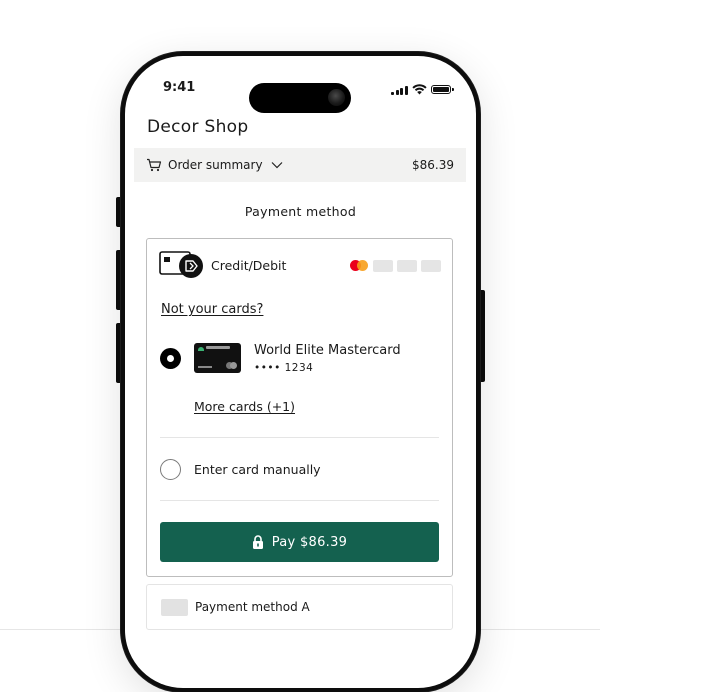 This screenshot has height=692, width=720. Describe the element at coordinates (419, 89) in the screenshot. I see `wifi-icon` at that location.